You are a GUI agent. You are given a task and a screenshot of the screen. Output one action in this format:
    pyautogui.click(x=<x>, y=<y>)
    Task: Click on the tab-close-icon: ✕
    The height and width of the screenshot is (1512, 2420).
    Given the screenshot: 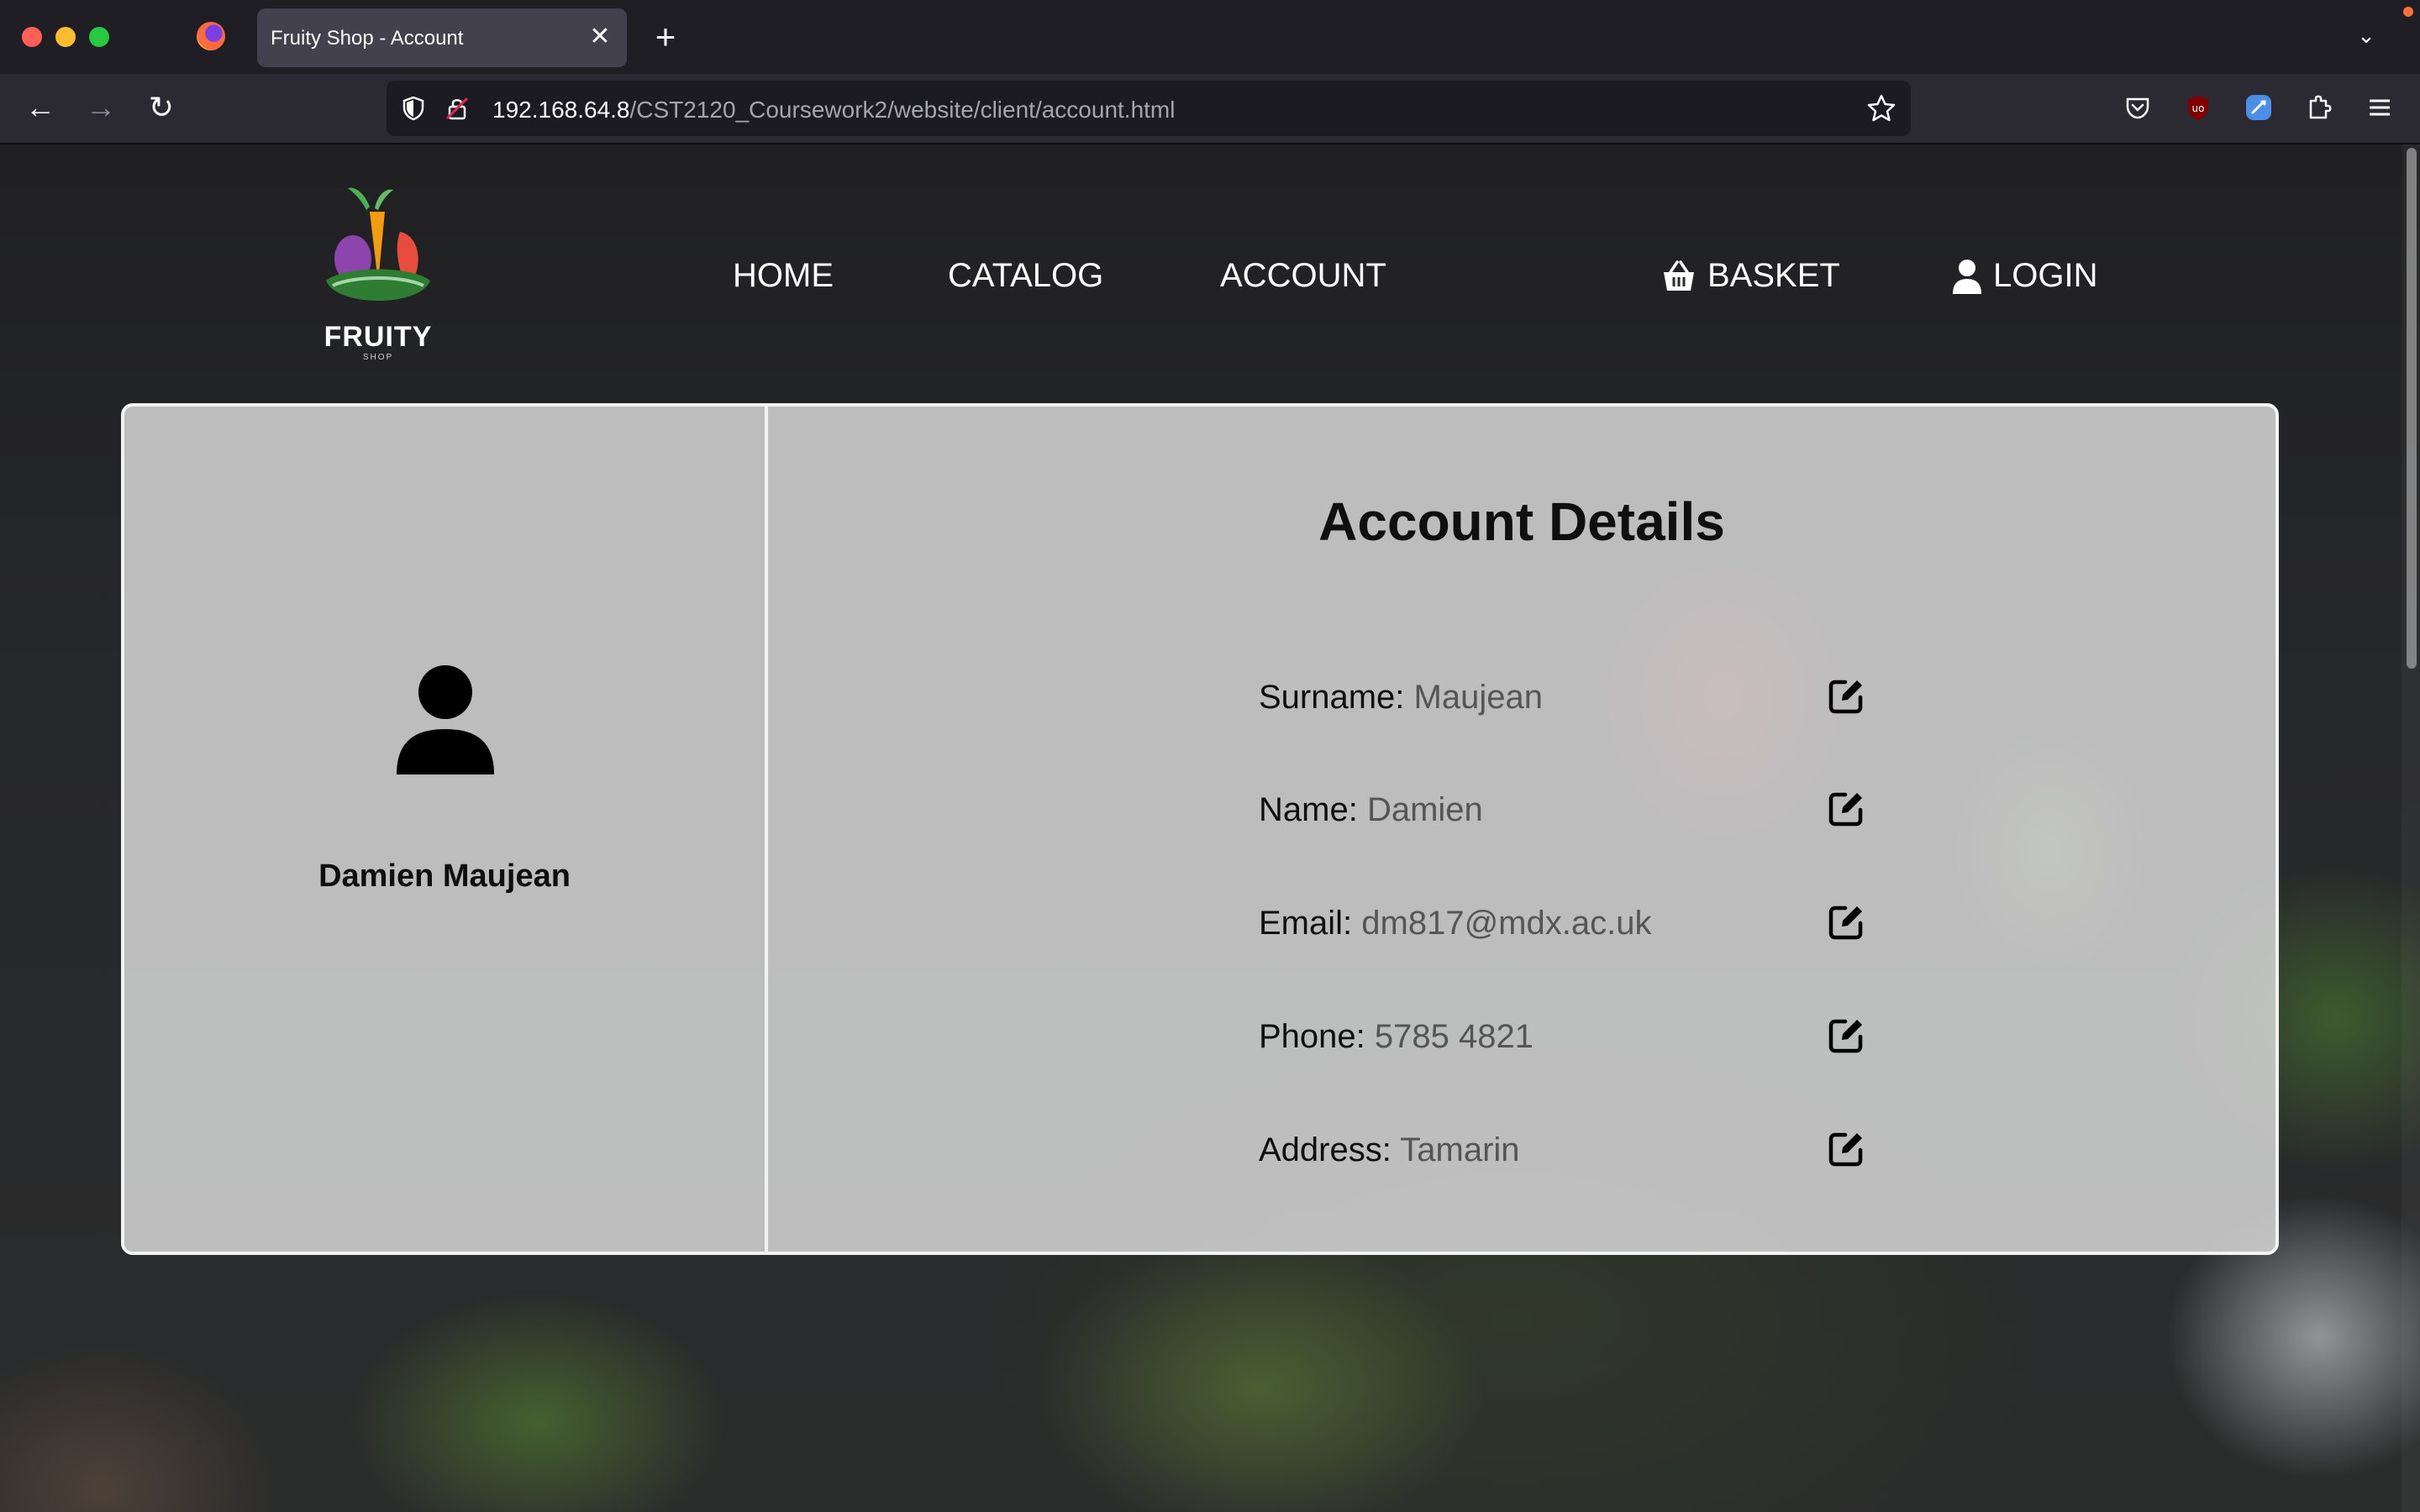 What is the action you would take?
    pyautogui.click(x=600, y=37)
    